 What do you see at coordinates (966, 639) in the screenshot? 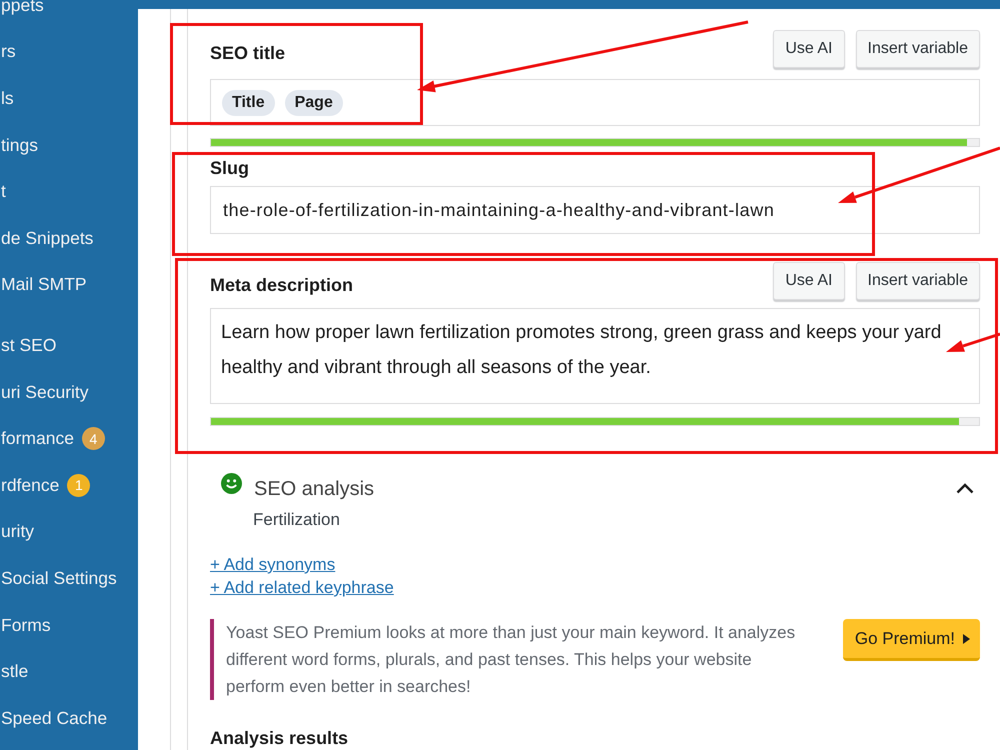
I see `caret-icon` at bounding box center [966, 639].